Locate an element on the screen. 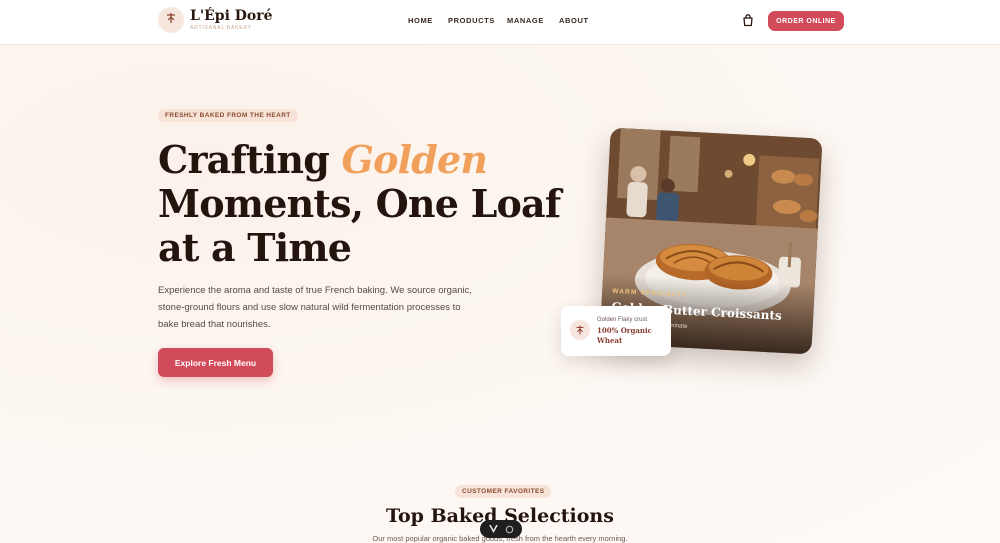 This screenshot has height=543, width=1000. explore-menu-button: Explore Fresh Menu is located at coordinates (215, 362).